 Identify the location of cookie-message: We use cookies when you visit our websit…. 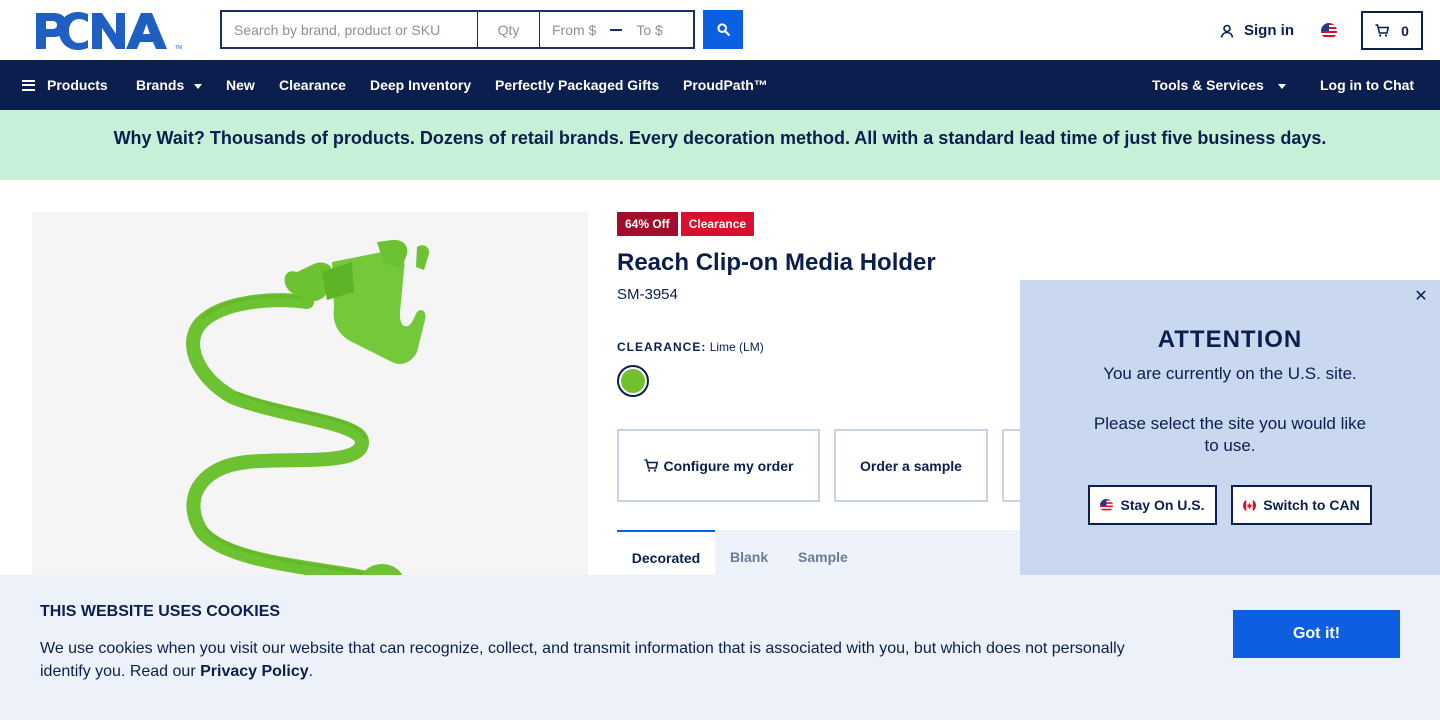
(595, 660).